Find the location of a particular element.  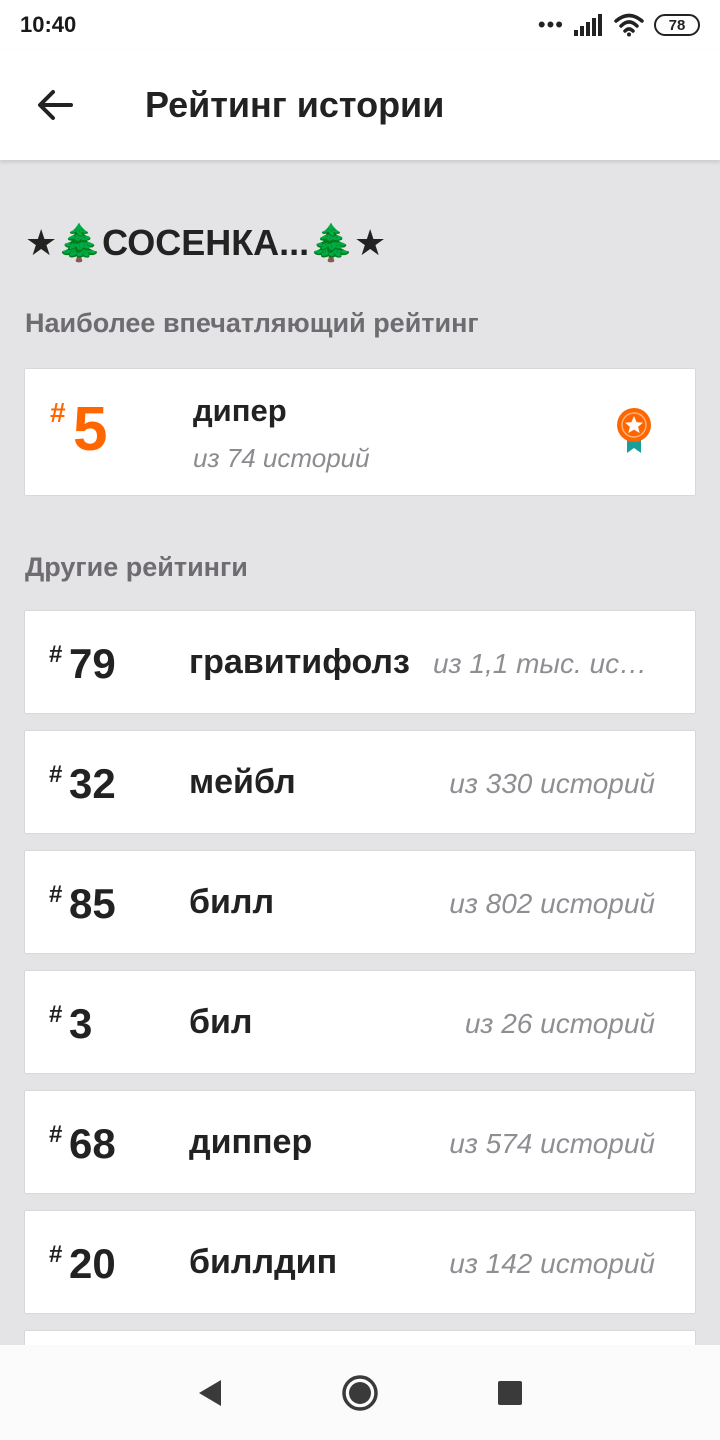

page-title: Рейтинг истории is located at coordinates (295, 104).